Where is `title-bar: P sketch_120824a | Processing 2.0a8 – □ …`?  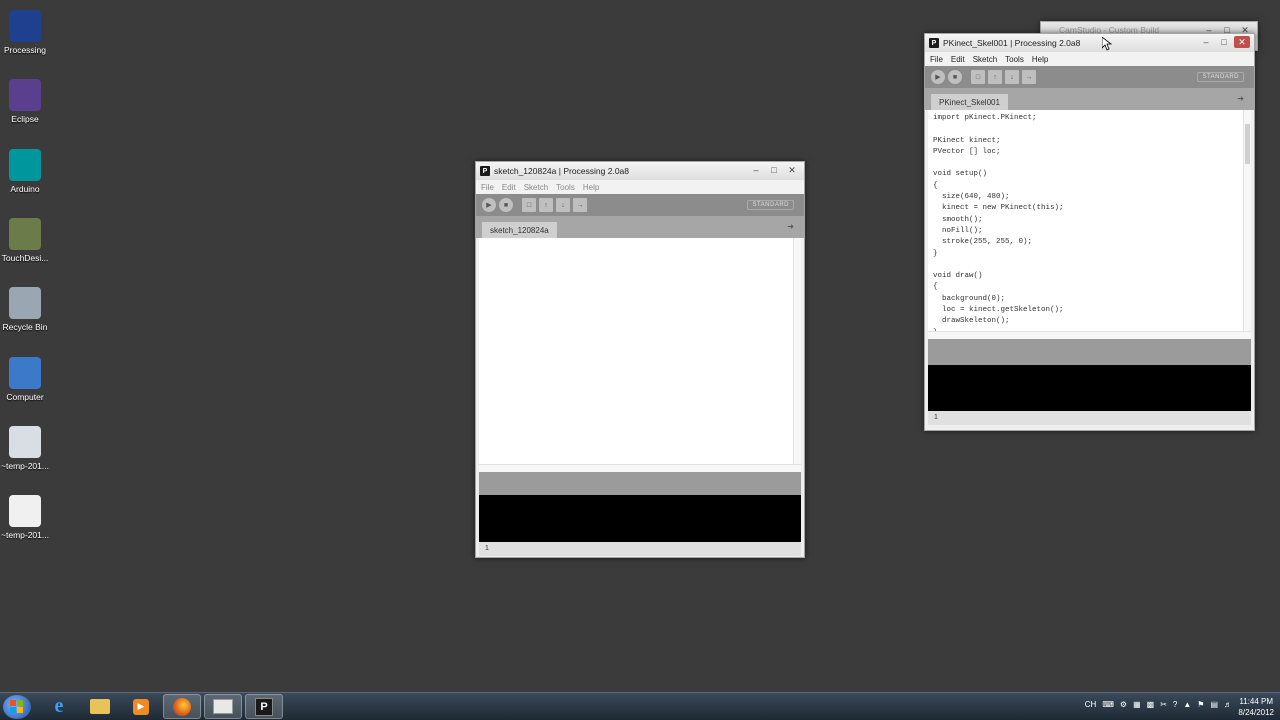 title-bar: P sketch_120824a | Processing 2.0a8 – □ … is located at coordinates (640, 171).